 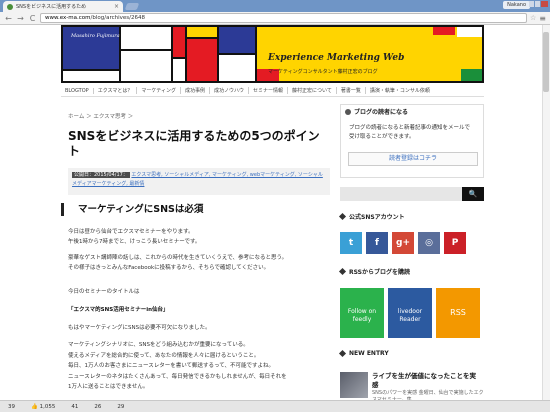 I want to click on reload-button: C, so click(x=32, y=18).